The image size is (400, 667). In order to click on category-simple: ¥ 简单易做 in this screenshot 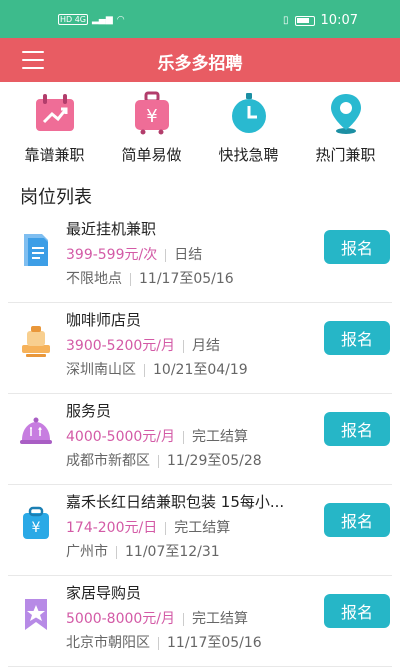, I will do `click(152, 128)`.